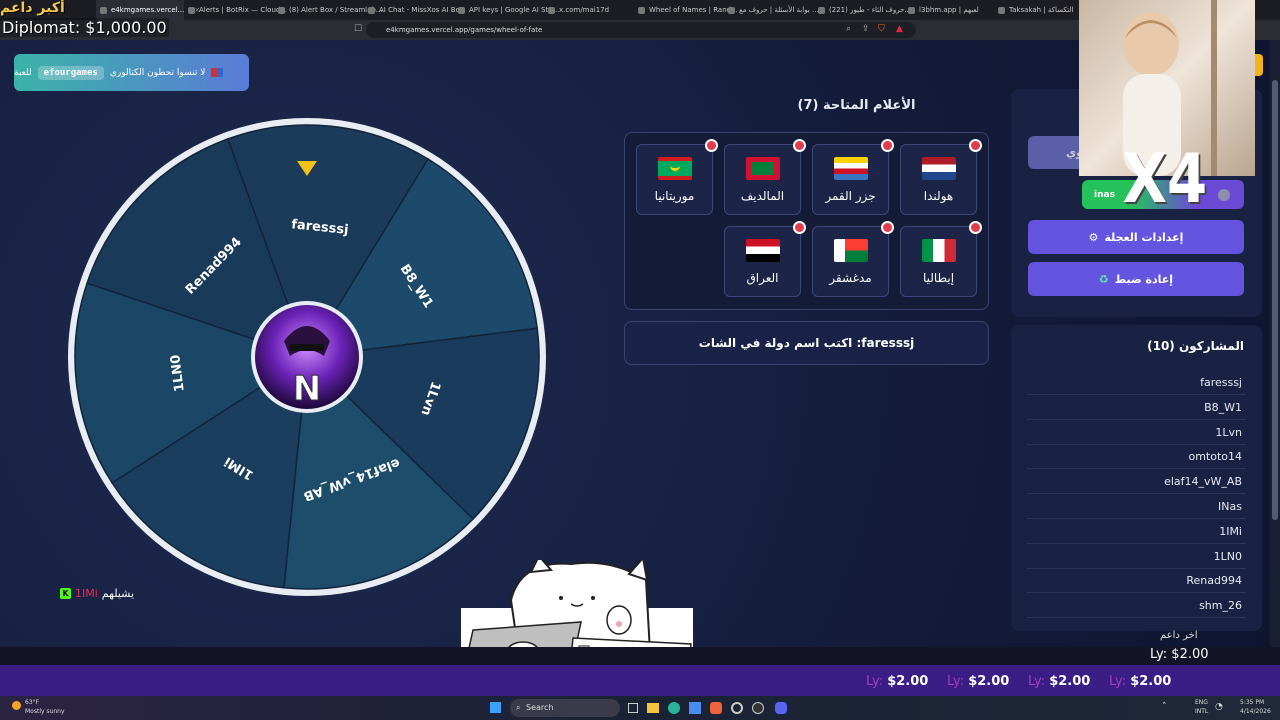 The height and width of the screenshot is (720, 1280). What do you see at coordinates (885, 343) in the screenshot?
I see `prompt-user: faresssj:` at bounding box center [885, 343].